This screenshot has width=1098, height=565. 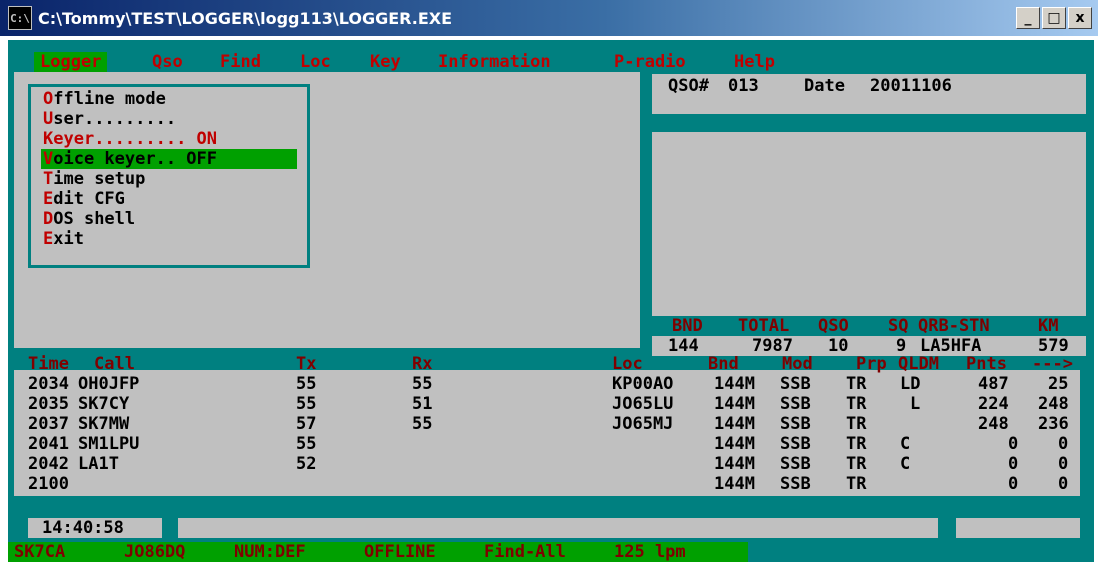 I want to click on cell-rx: 51, so click(x=422, y=404).